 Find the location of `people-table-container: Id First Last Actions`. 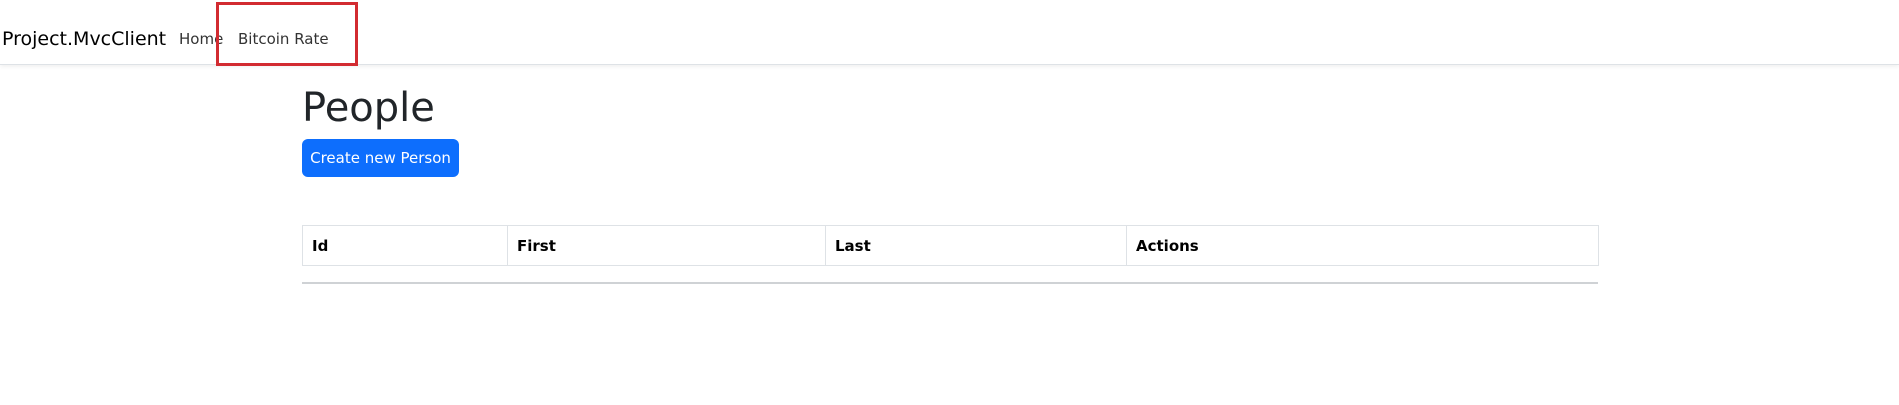

people-table-container: Id First Last Actions is located at coordinates (950, 245).